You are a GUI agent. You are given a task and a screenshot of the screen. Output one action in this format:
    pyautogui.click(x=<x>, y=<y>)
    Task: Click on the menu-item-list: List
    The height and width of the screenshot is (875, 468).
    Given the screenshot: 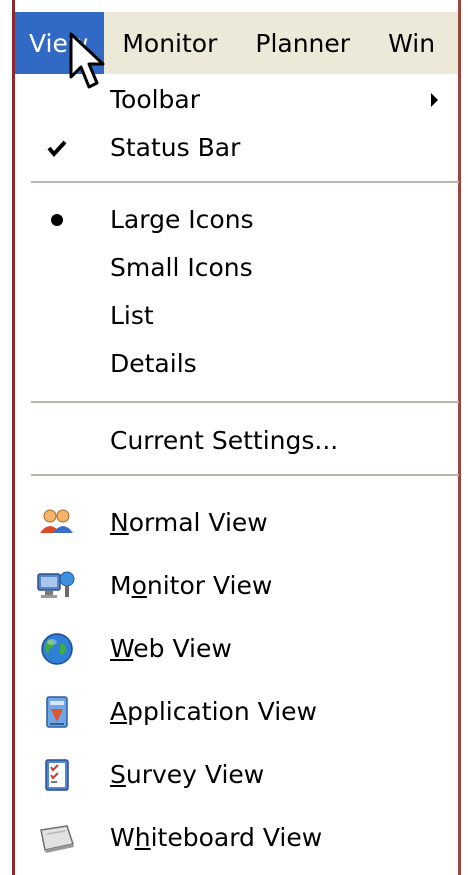 What is the action you would take?
    pyautogui.click(x=236, y=316)
    